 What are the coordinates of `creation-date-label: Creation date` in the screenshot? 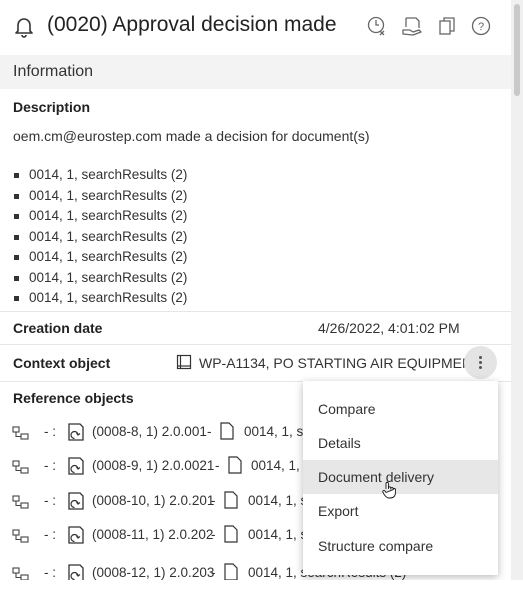 It's located at (58, 328).